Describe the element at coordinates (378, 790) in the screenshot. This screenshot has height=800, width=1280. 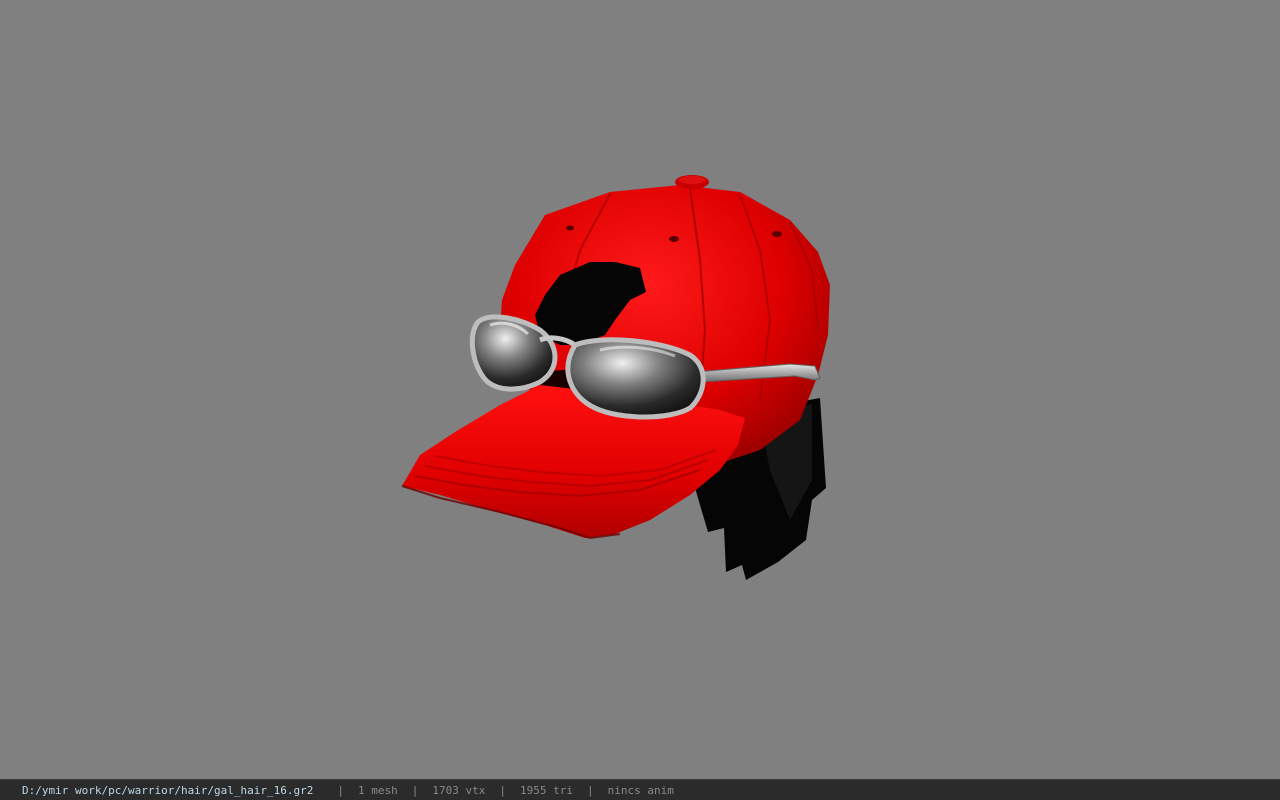
I see `mesh-count: 1 mesh` at that location.